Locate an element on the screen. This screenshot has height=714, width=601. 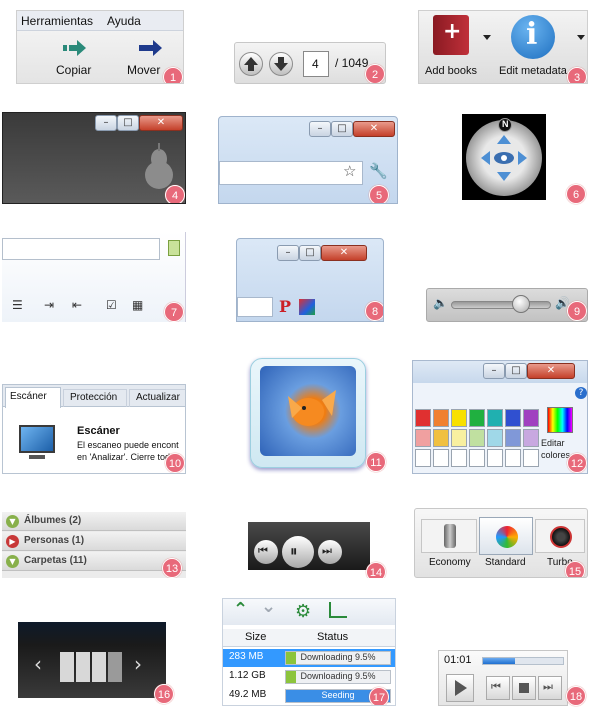
help-button: ? is located at coordinates (581, 393).